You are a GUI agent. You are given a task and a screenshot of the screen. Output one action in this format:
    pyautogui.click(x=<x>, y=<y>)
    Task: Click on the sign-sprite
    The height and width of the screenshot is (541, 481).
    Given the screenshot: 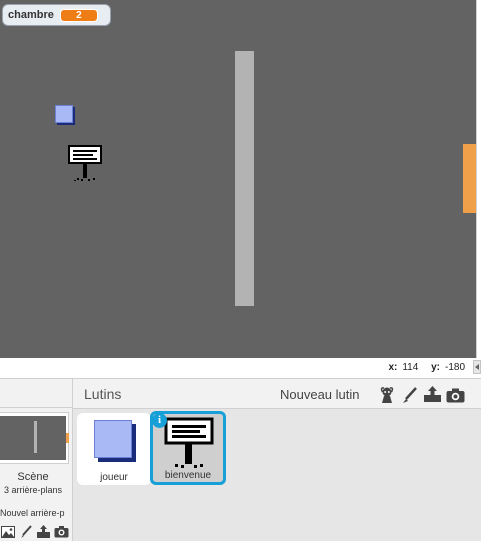 What is the action you would take?
    pyautogui.click(x=85, y=164)
    